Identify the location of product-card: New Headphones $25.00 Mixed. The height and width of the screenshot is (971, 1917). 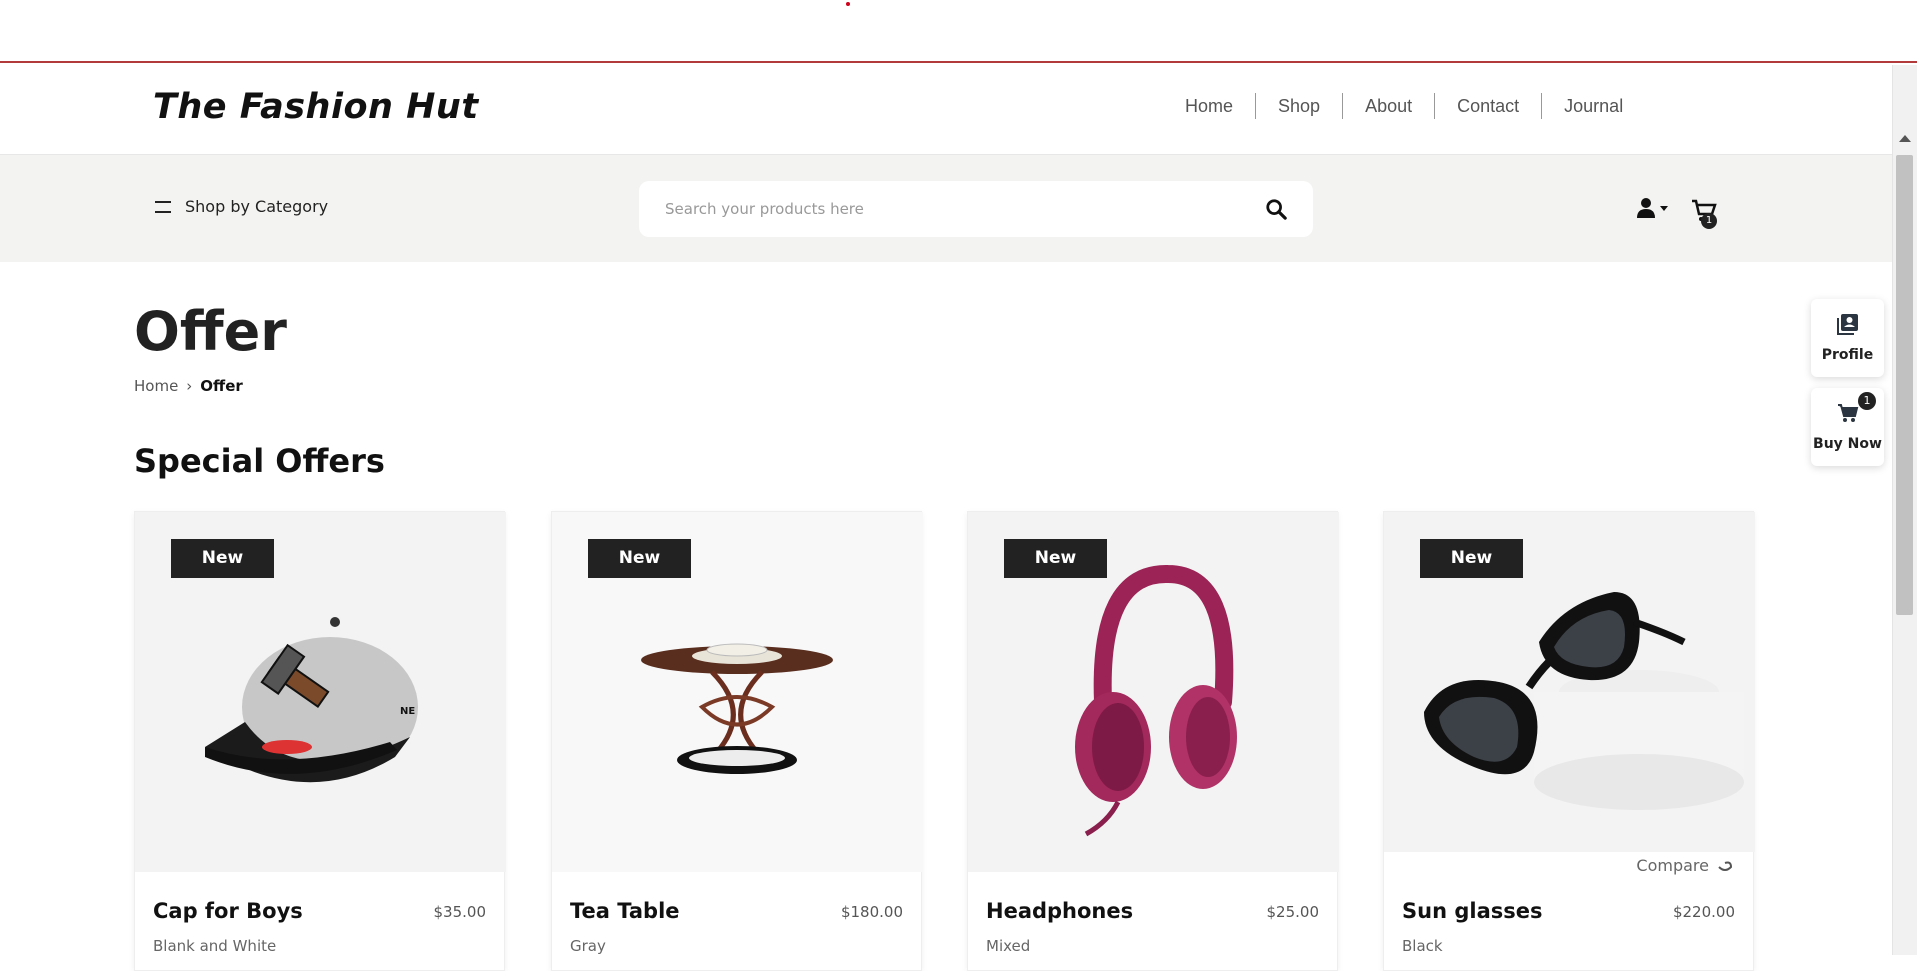
(1153, 741).